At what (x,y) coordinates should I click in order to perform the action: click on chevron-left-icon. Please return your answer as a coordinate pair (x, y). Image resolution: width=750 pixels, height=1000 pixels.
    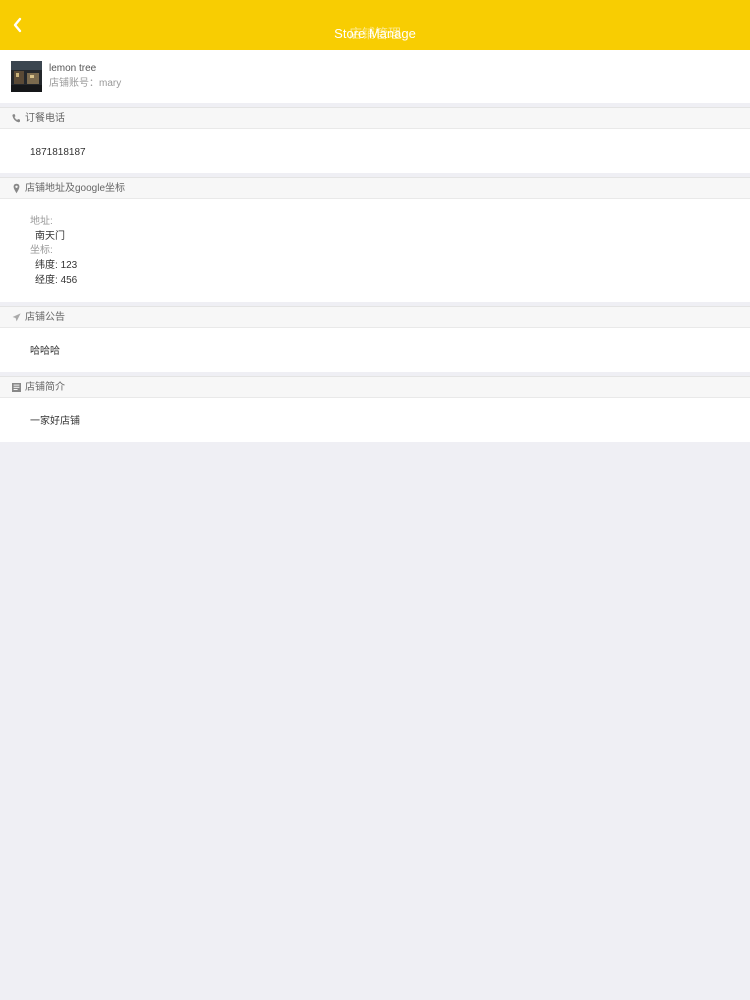
    Looking at the image, I should click on (17, 25).